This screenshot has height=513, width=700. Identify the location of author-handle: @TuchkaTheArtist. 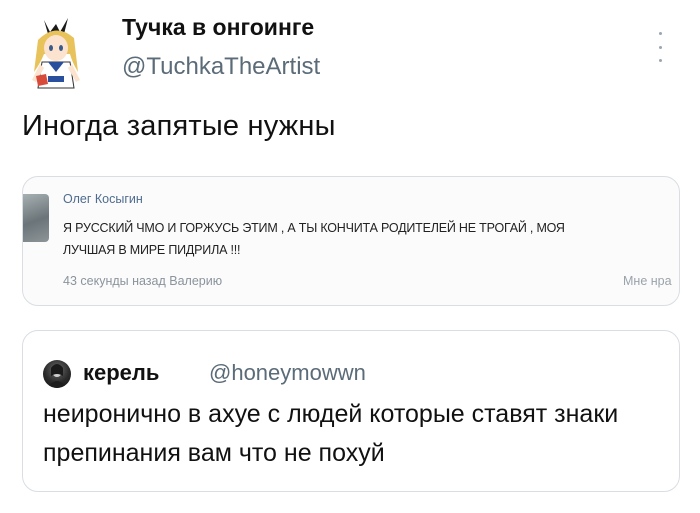
(221, 67).